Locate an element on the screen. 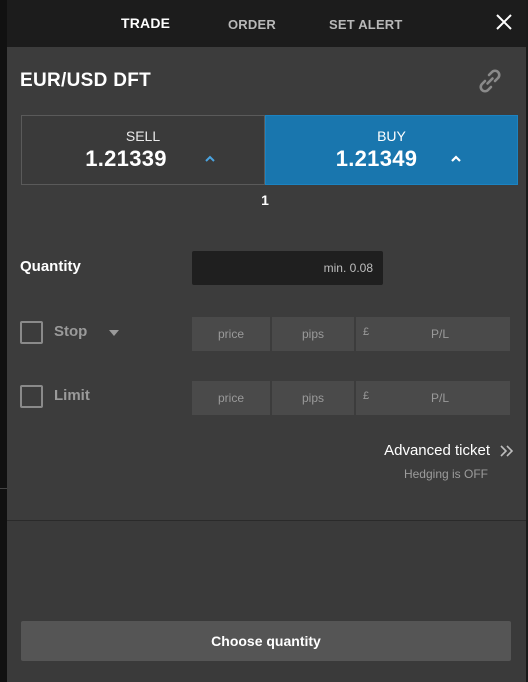 This screenshot has width=528, height=682. tab-order: ORDER is located at coordinates (252, 24).